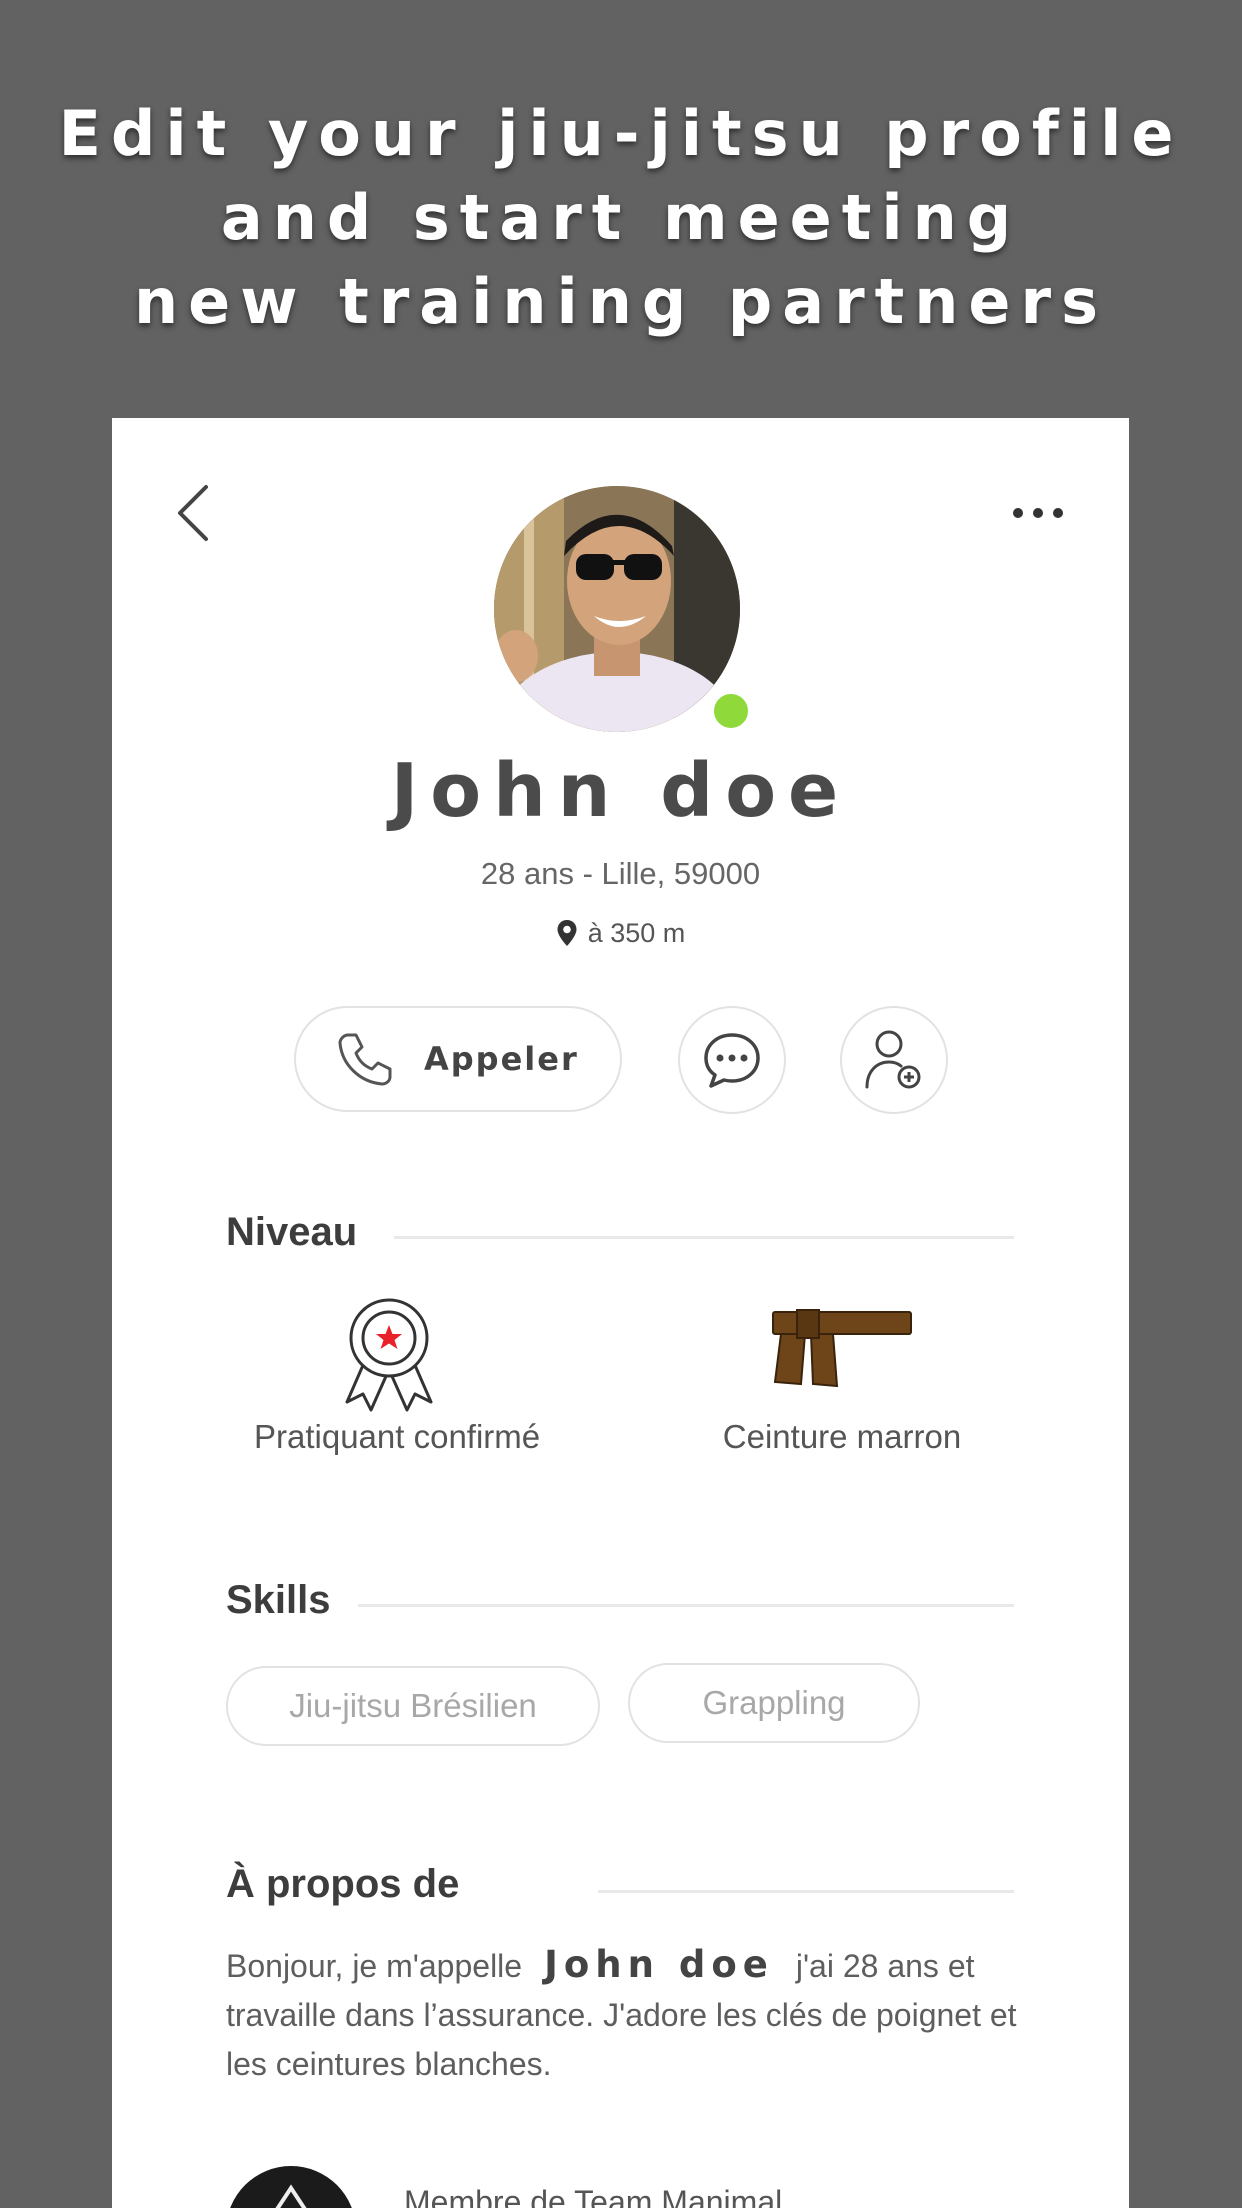  I want to click on avatar, so click(617, 609).